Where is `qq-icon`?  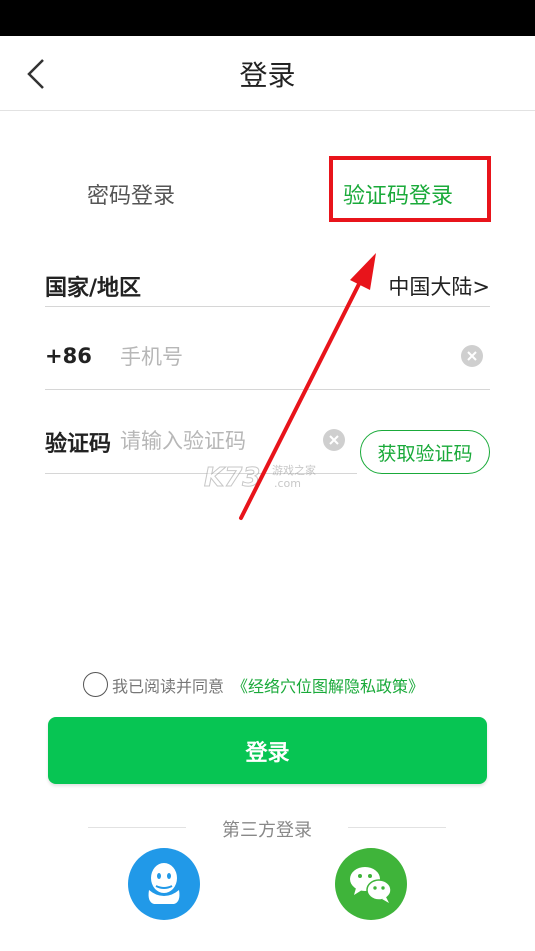 qq-icon is located at coordinates (164, 883).